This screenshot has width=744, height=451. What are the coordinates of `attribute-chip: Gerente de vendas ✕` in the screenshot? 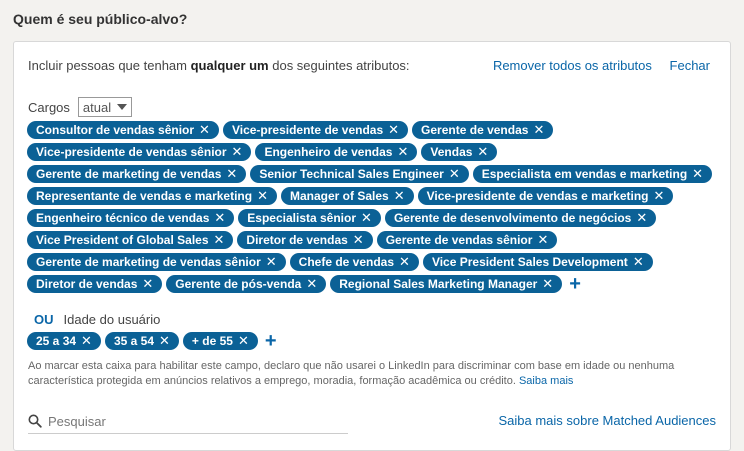 It's located at (483, 130).